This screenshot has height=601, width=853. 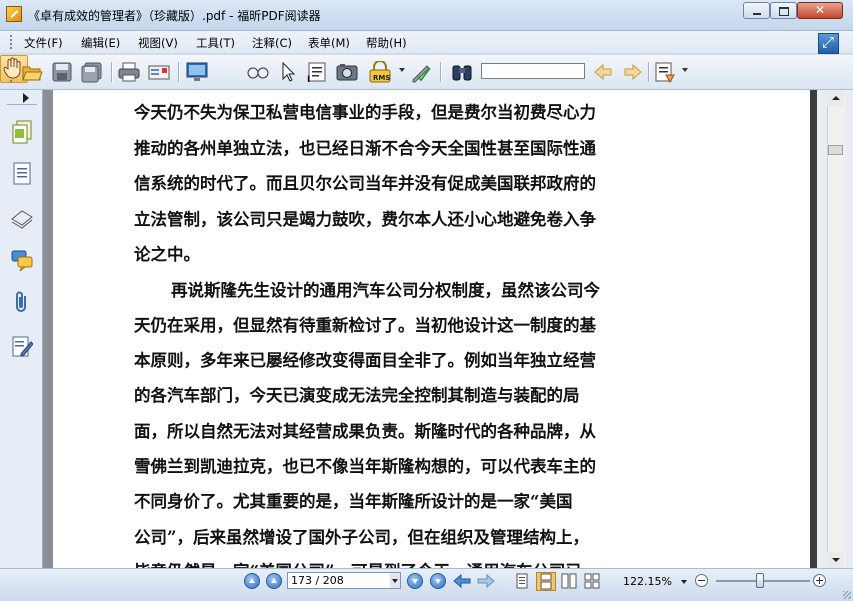 I want to click on minimize-button, so click(x=756, y=10).